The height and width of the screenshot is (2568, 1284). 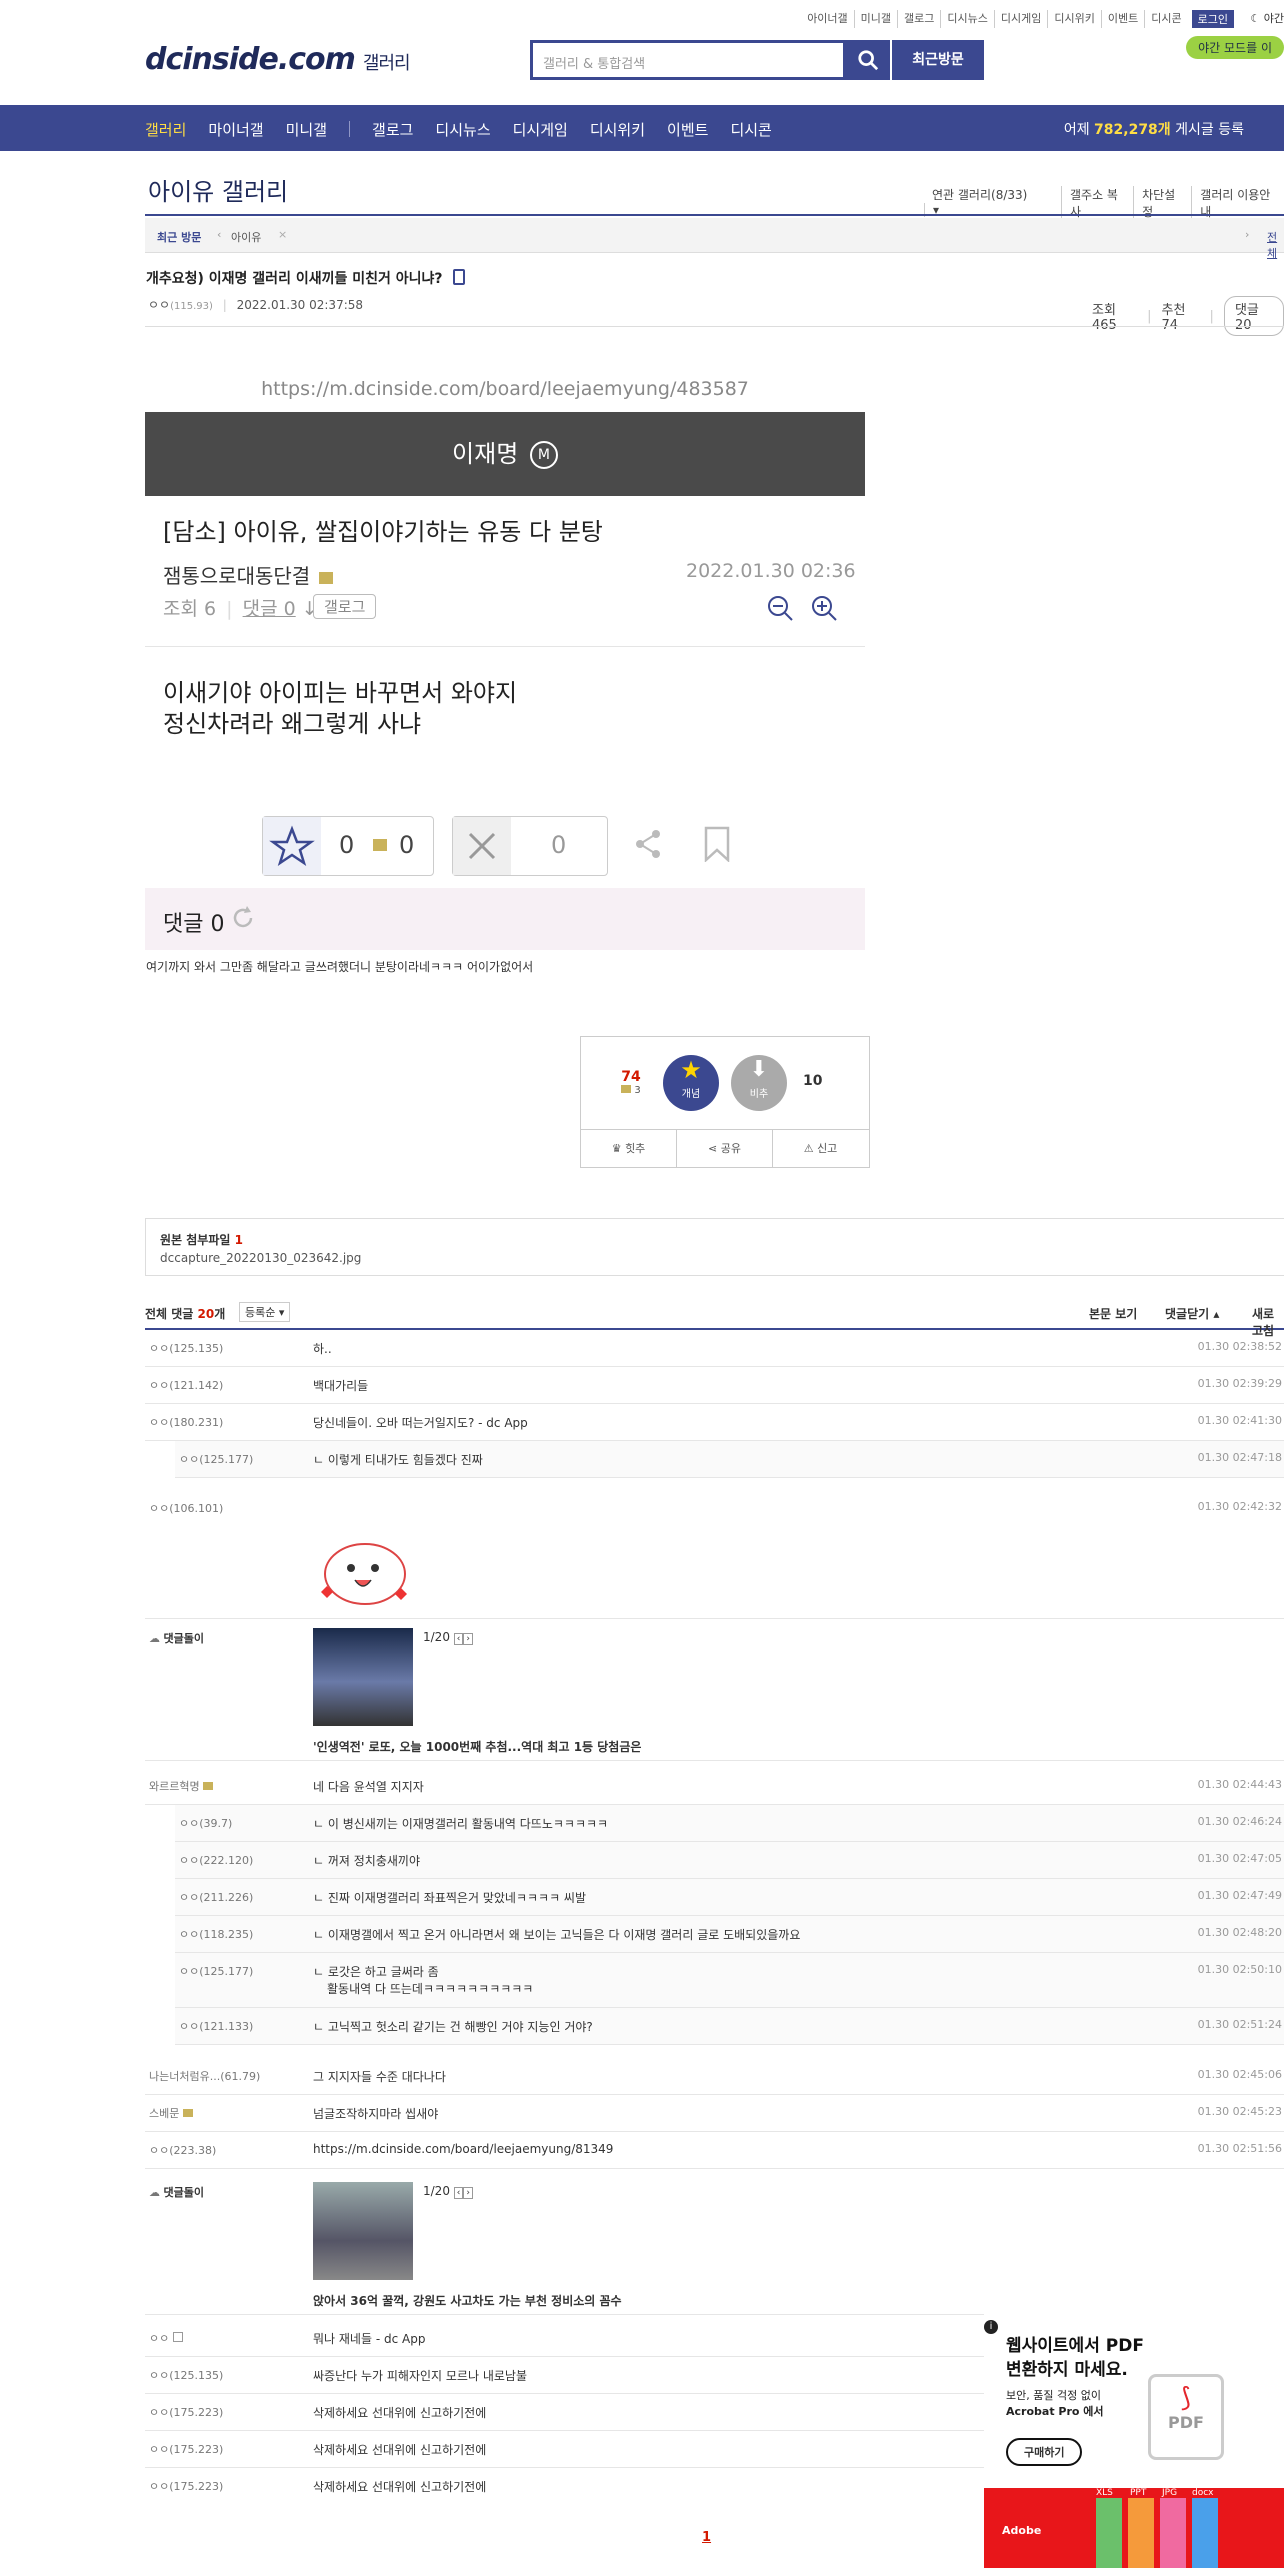 What do you see at coordinates (1239, 1932) in the screenshot?
I see `comment-time: 01.30 02:48:20` at bounding box center [1239, 1932].